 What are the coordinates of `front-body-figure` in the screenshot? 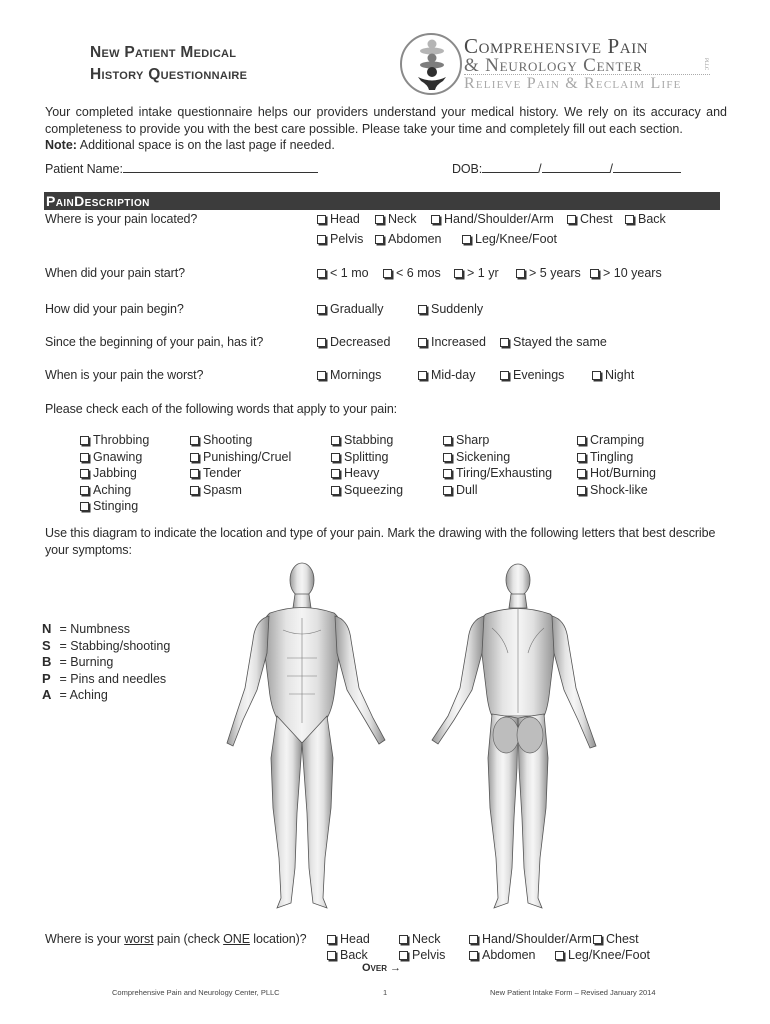 It's located at (325, 739).